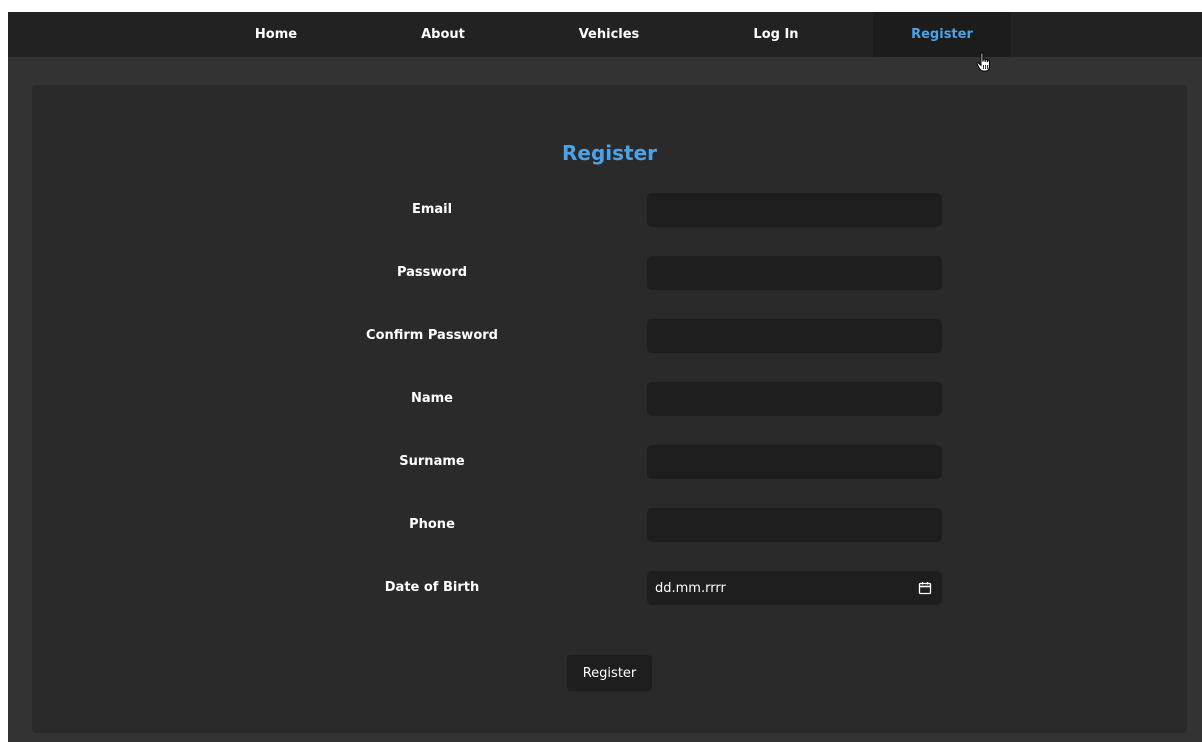 This screenshot has height=742, width=1202. I want to click on email-label: Email, so click(432, 209).